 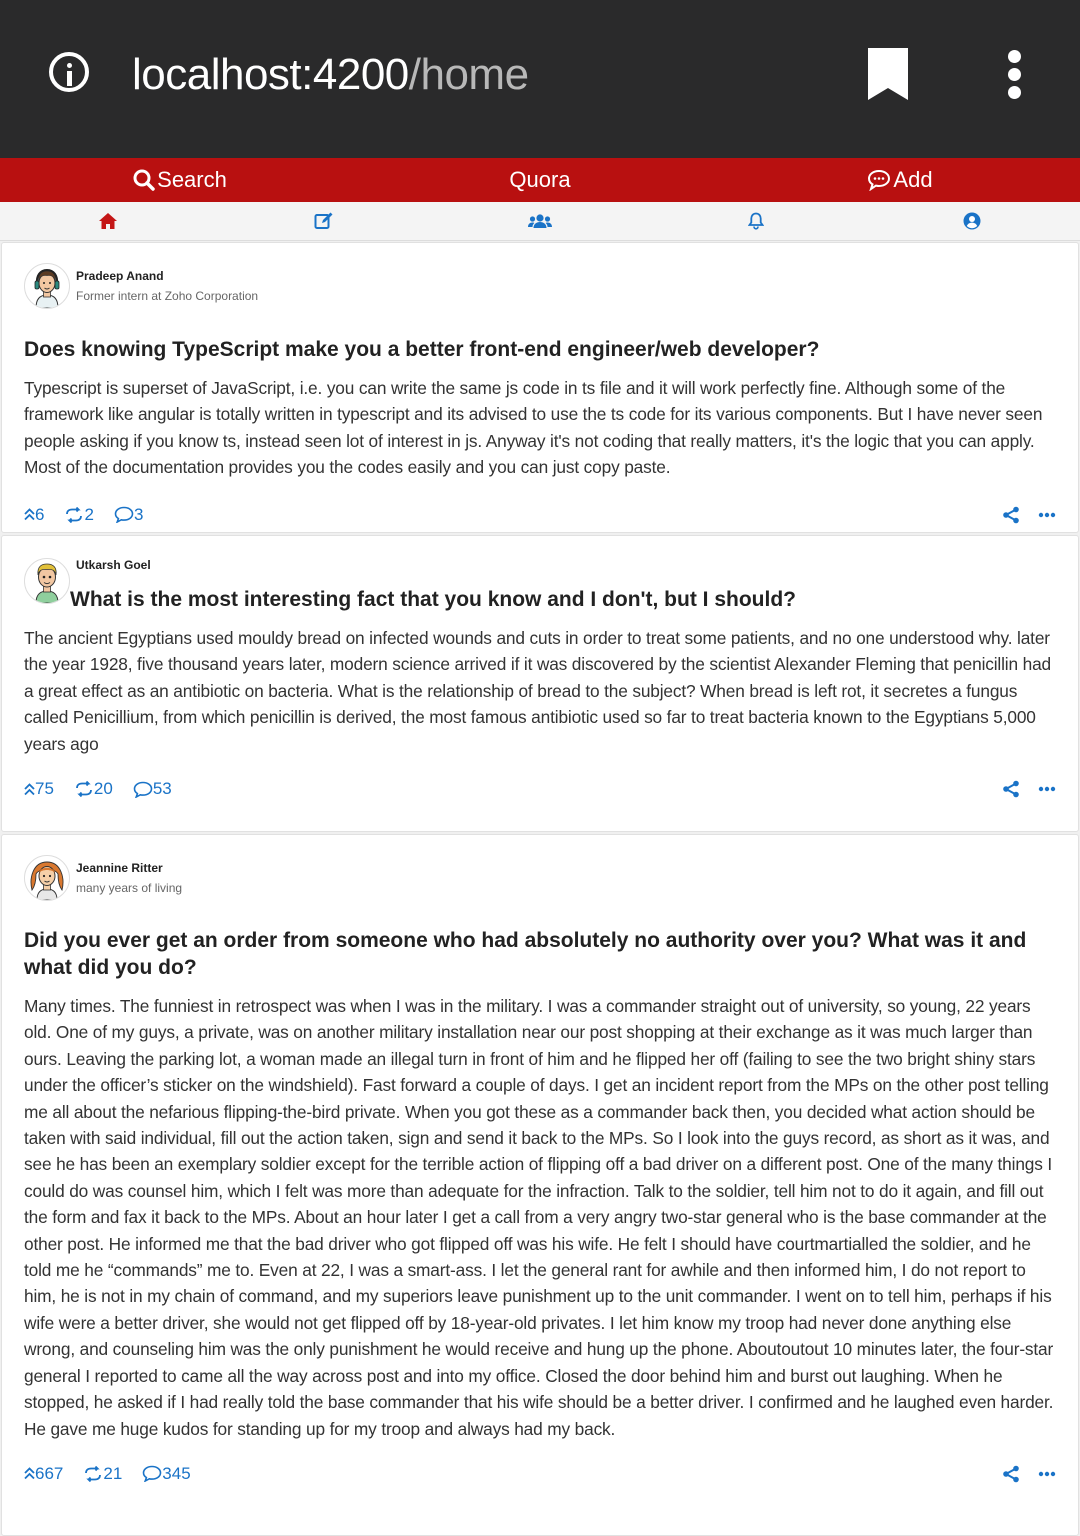 What do you see at coordinates (167, 276) in the screenshot?
I see `author-name: Pradeep Anand` at bounding box center [167, 276].